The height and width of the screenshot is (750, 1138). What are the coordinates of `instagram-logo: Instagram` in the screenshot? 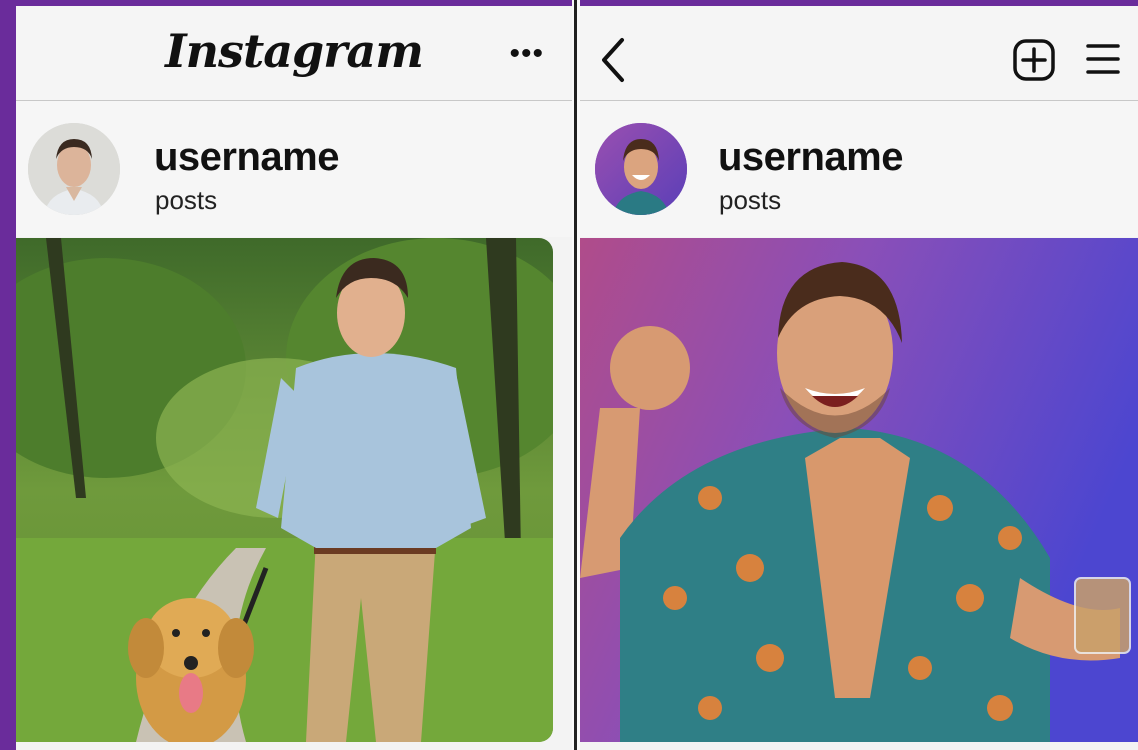 It's located at (294, 51).